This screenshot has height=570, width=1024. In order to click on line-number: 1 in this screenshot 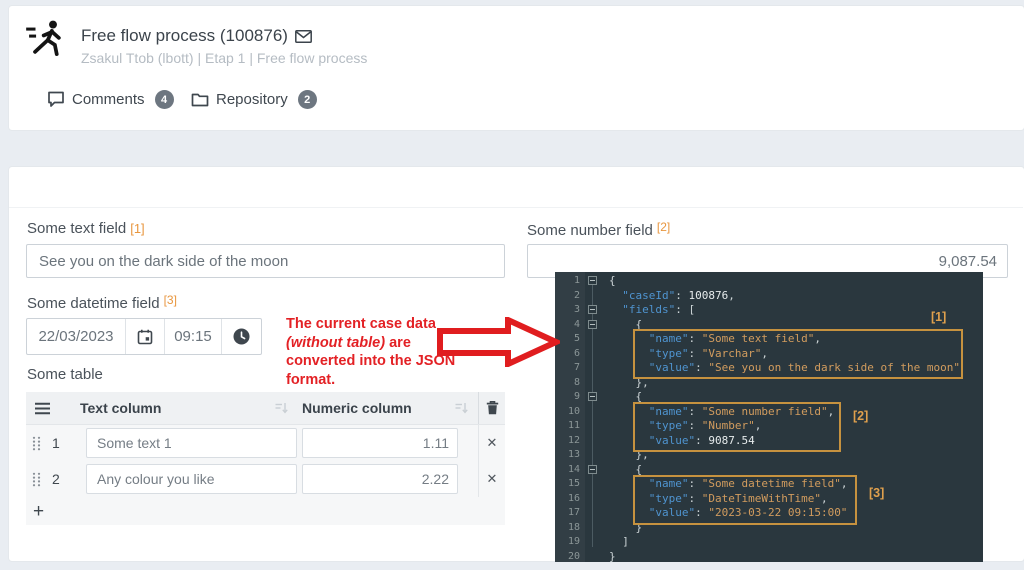, I will do `click(576, 280)`.